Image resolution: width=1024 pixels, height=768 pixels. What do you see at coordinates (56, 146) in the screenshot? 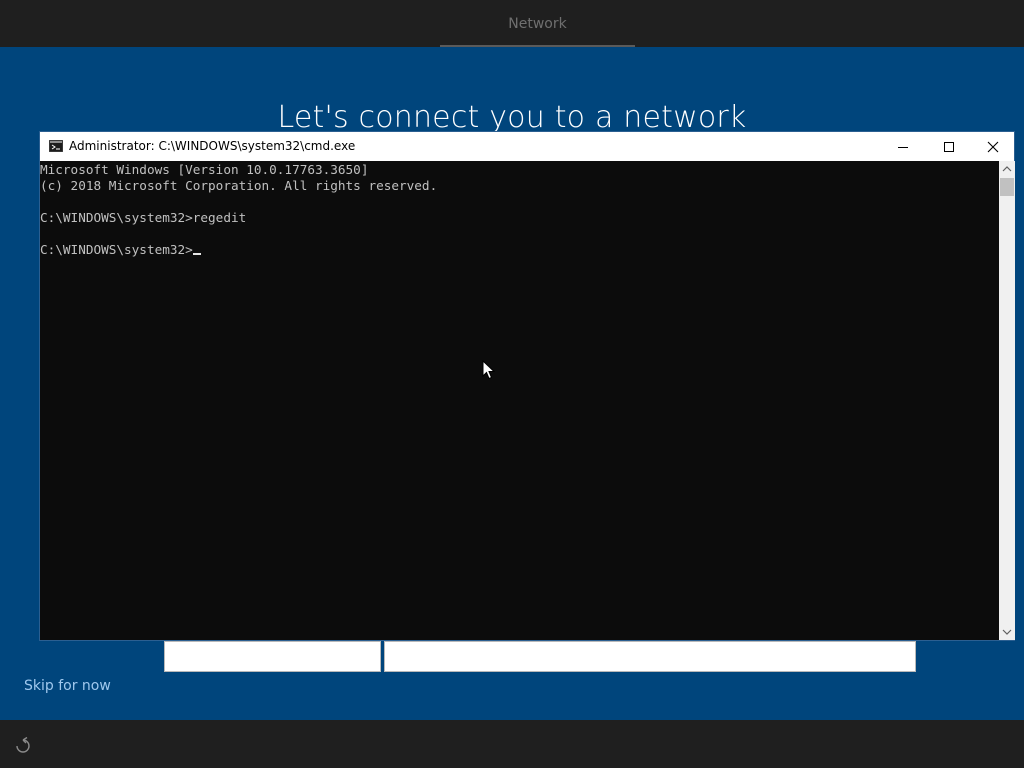
I see `console-icon` at bounding box center [56, 146].